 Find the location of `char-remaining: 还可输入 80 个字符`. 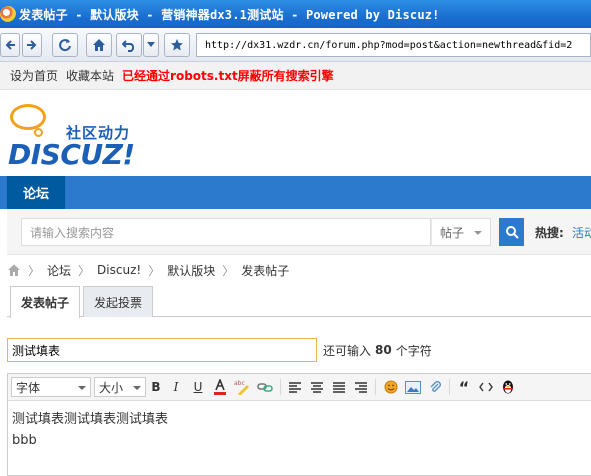

char-remaining: 还可输入 80 个字符 is located at coordinates (377, 350).